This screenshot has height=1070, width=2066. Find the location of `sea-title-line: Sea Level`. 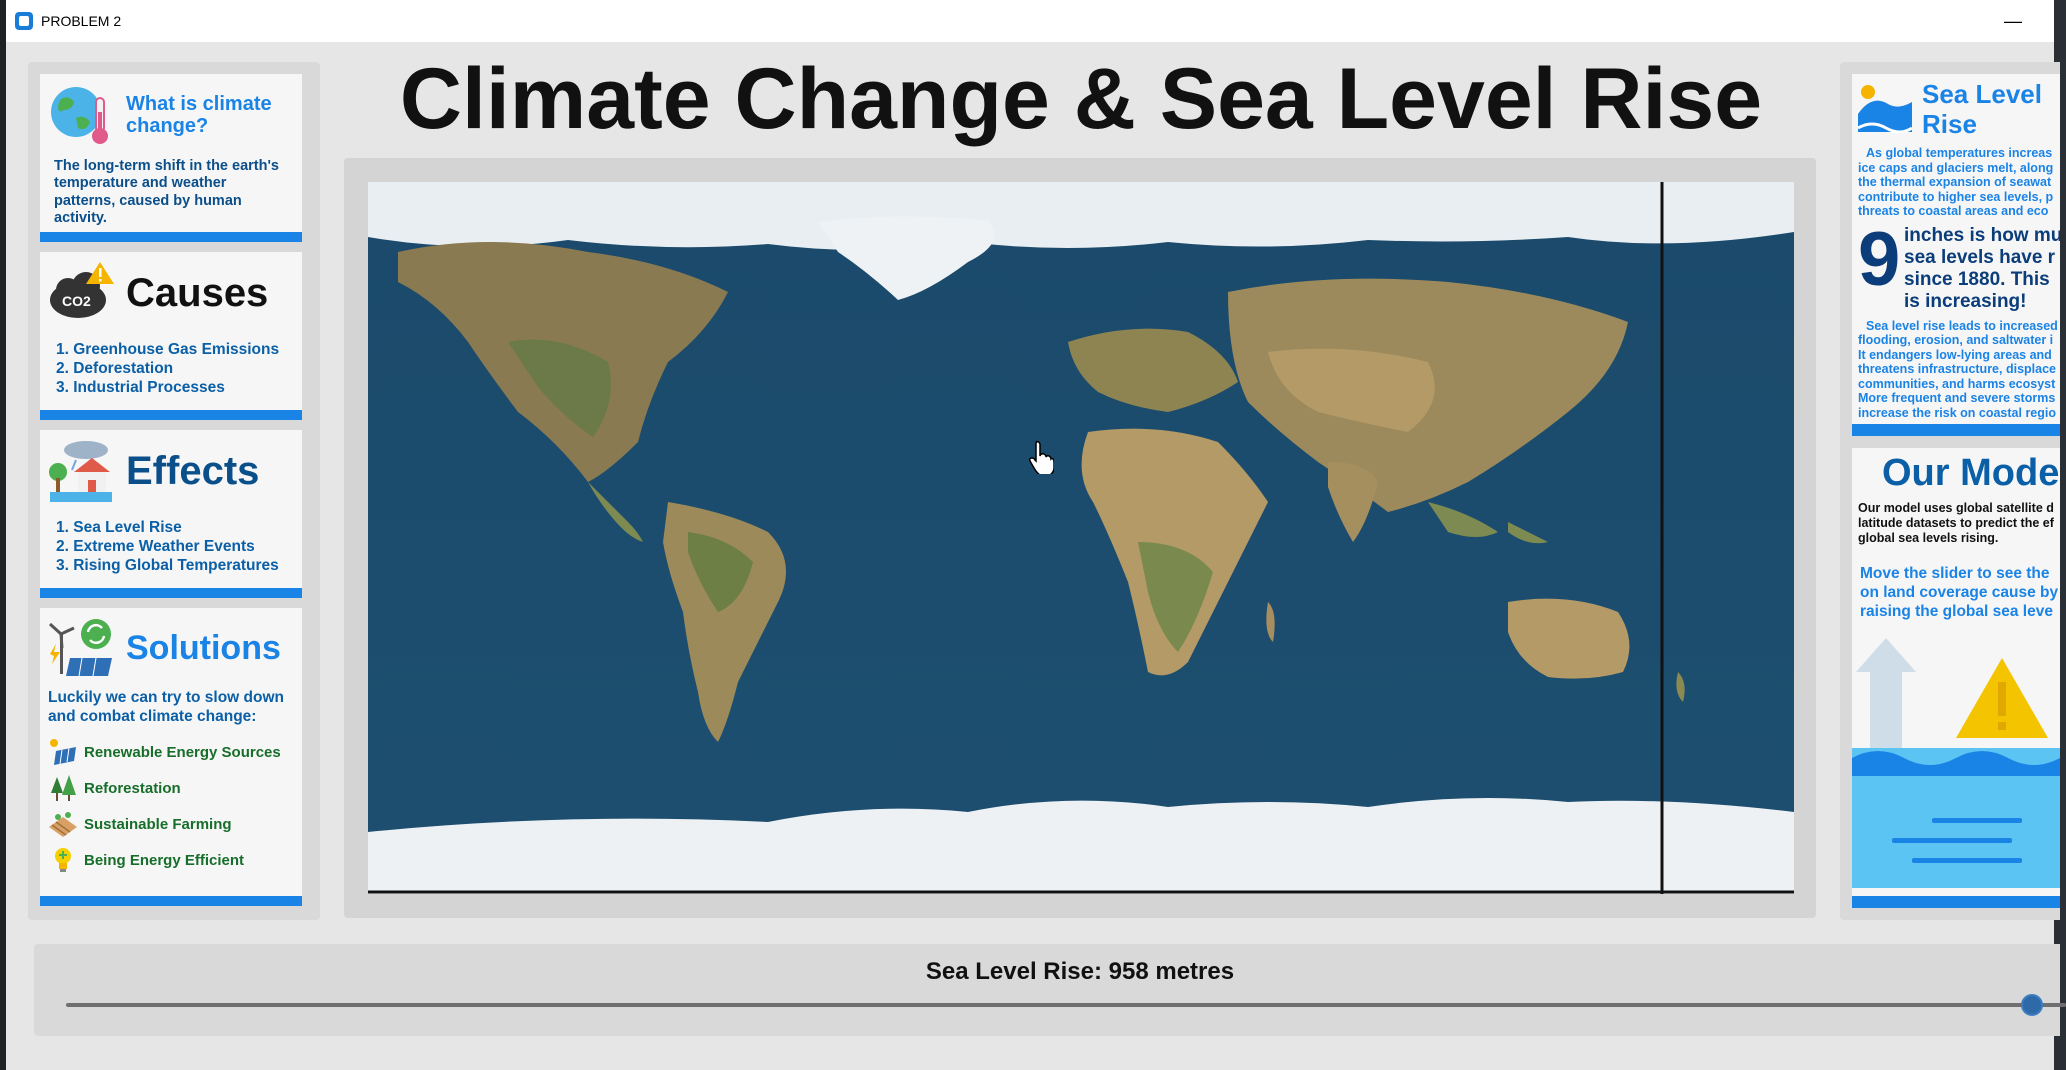

sea-title-line: Sea Level is located at coordinates (1982, 94).